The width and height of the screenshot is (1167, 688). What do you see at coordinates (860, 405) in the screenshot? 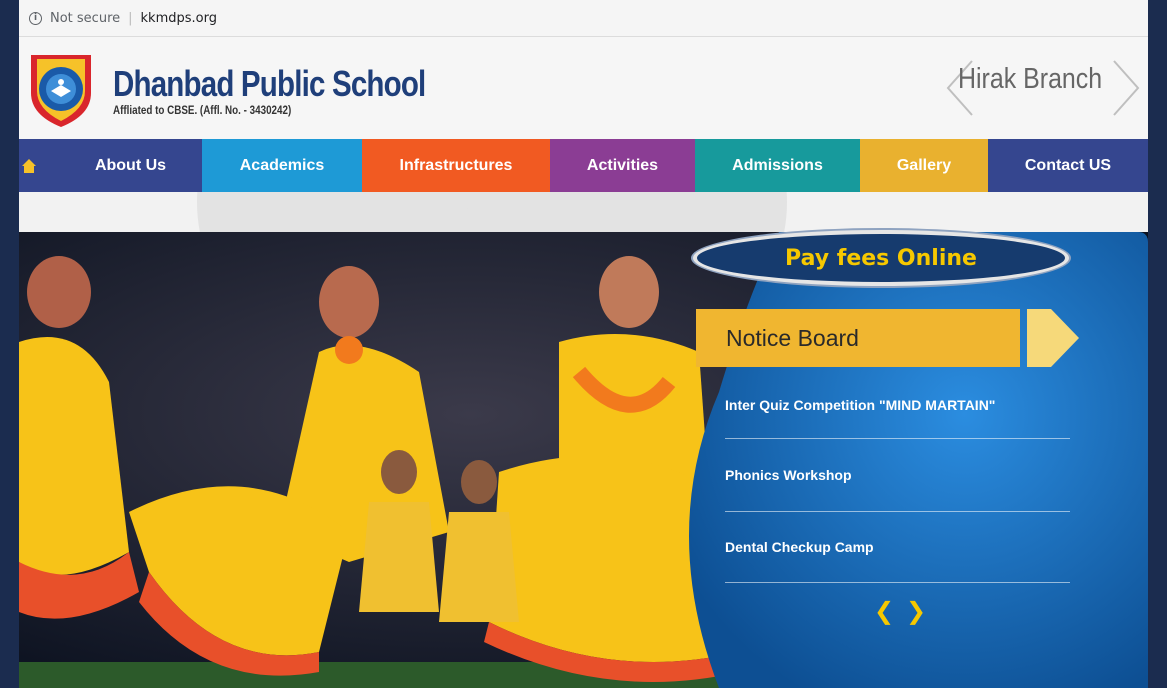
I see `notice-item: Inter Quiz Competition "MIND MARTAIN"` at bounding box center [860, 405].